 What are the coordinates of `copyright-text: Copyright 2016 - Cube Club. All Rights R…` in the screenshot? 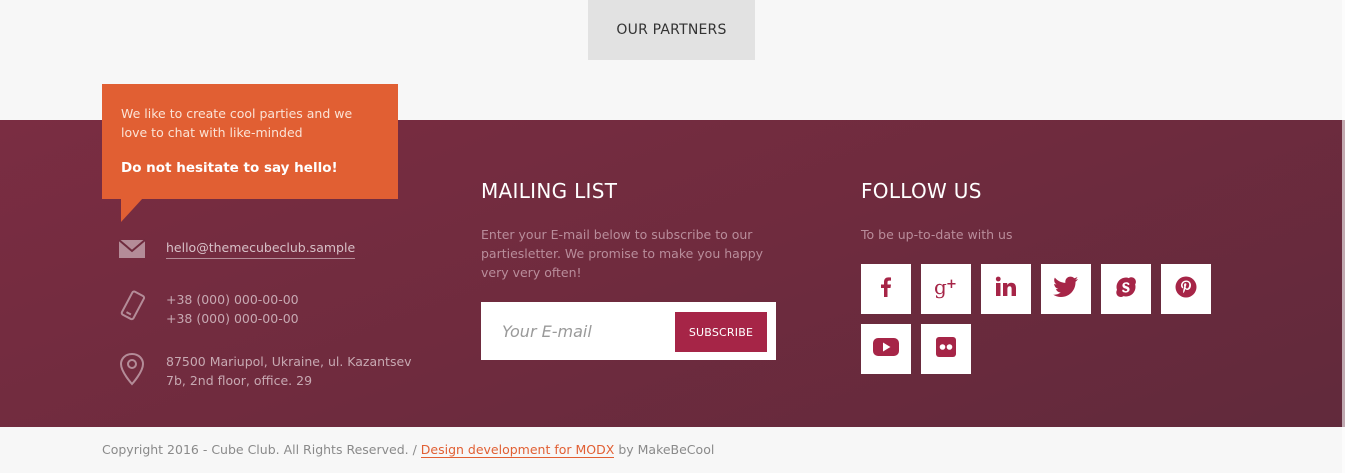 It's located at (259, 449).